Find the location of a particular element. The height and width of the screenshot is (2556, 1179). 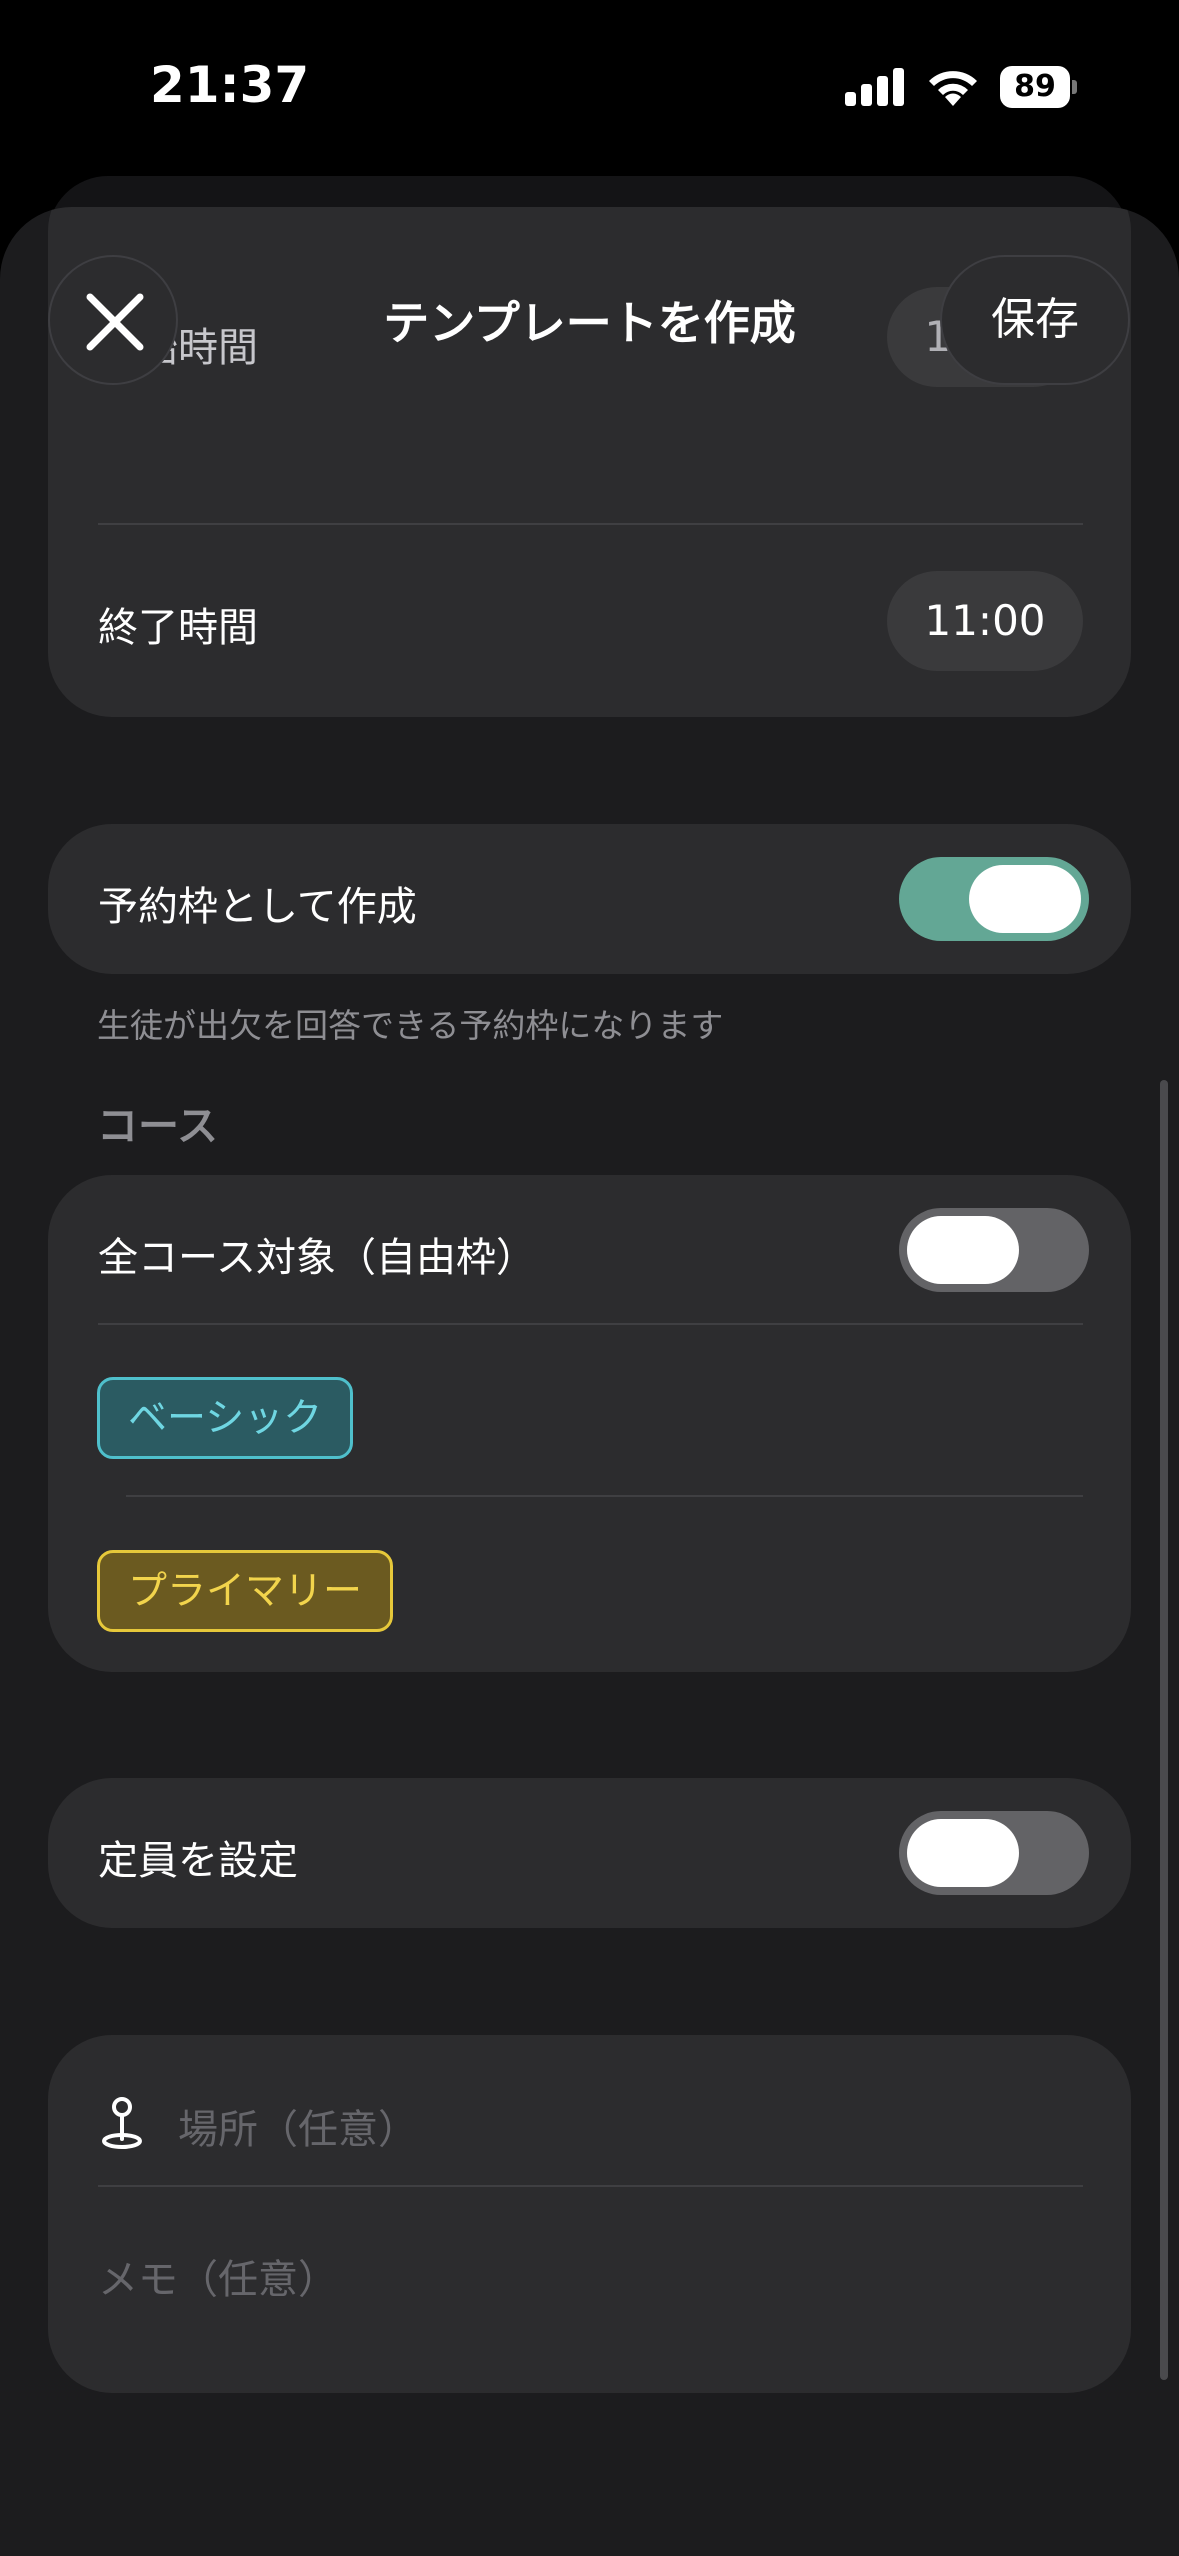

reservation-toggle is located at coordinates (994, 899).